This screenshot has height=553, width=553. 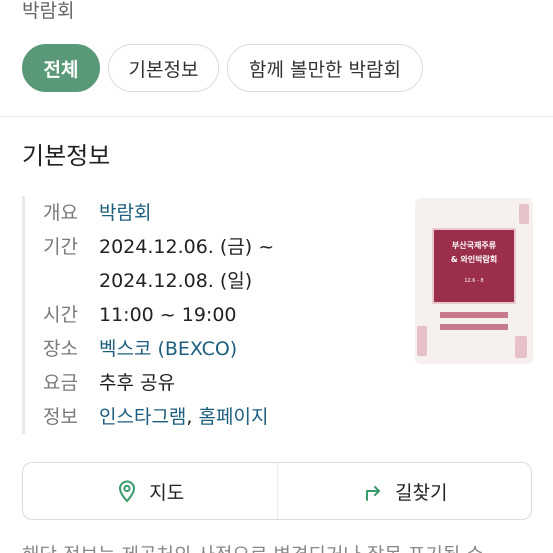 I want to click on poster-title-2: & 와인박람회, so click(x=474, y=259).